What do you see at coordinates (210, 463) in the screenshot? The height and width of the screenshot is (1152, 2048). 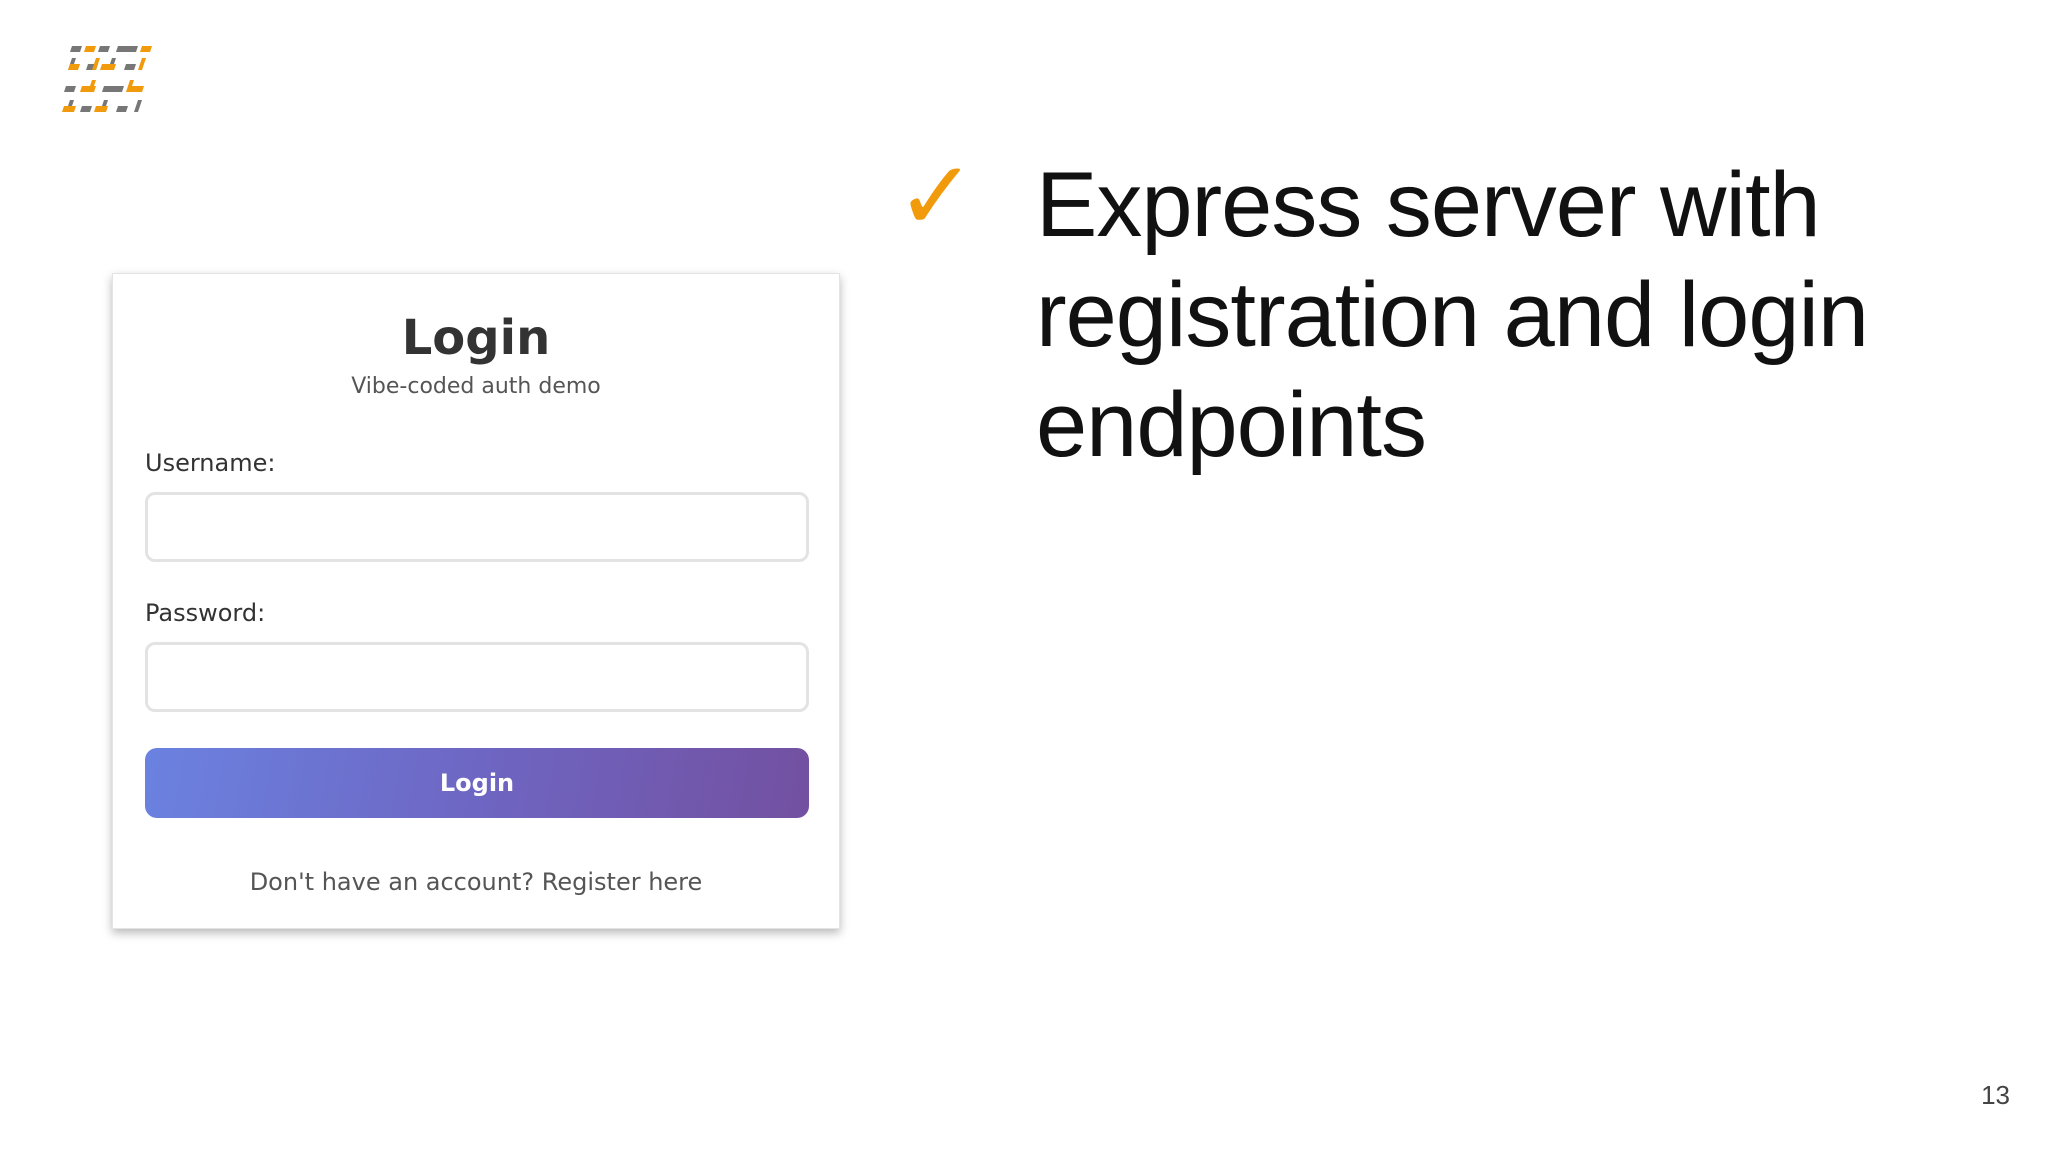 I see `username-label: Username:` at bounding box center [210, 463].